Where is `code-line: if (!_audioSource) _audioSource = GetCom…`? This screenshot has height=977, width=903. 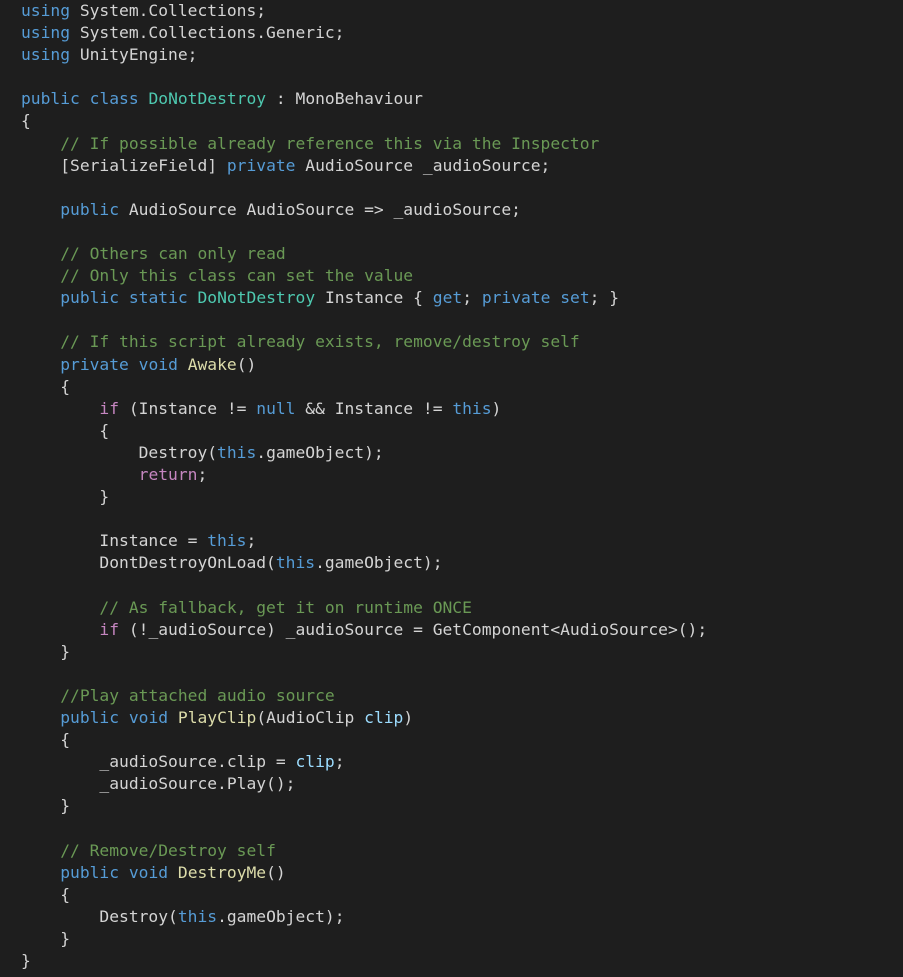
code-line: if (!_audioSource) _audioSource = GetCom… is located at coordinates (462, 630).